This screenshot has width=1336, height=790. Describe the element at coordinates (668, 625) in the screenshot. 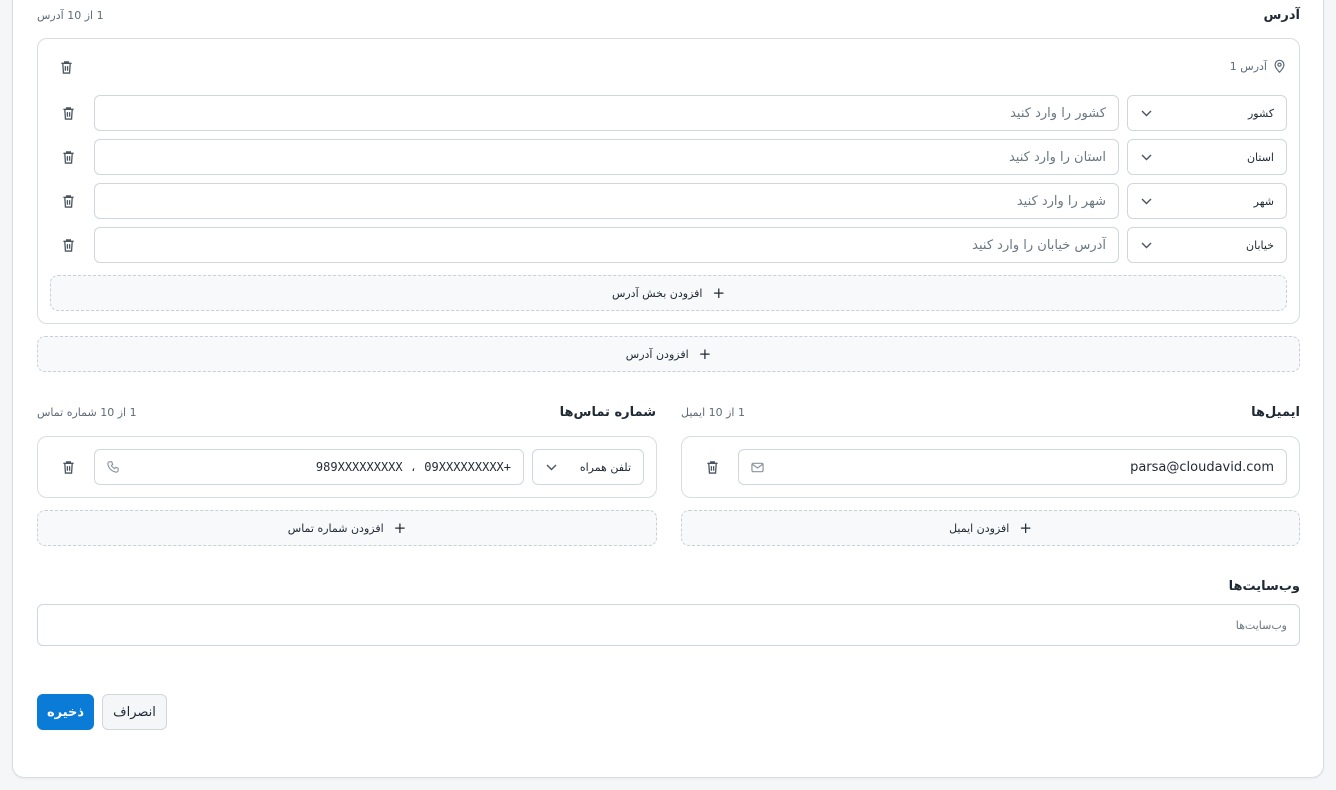

I see `websites-input: وب‌سایت‌ها` at that location.